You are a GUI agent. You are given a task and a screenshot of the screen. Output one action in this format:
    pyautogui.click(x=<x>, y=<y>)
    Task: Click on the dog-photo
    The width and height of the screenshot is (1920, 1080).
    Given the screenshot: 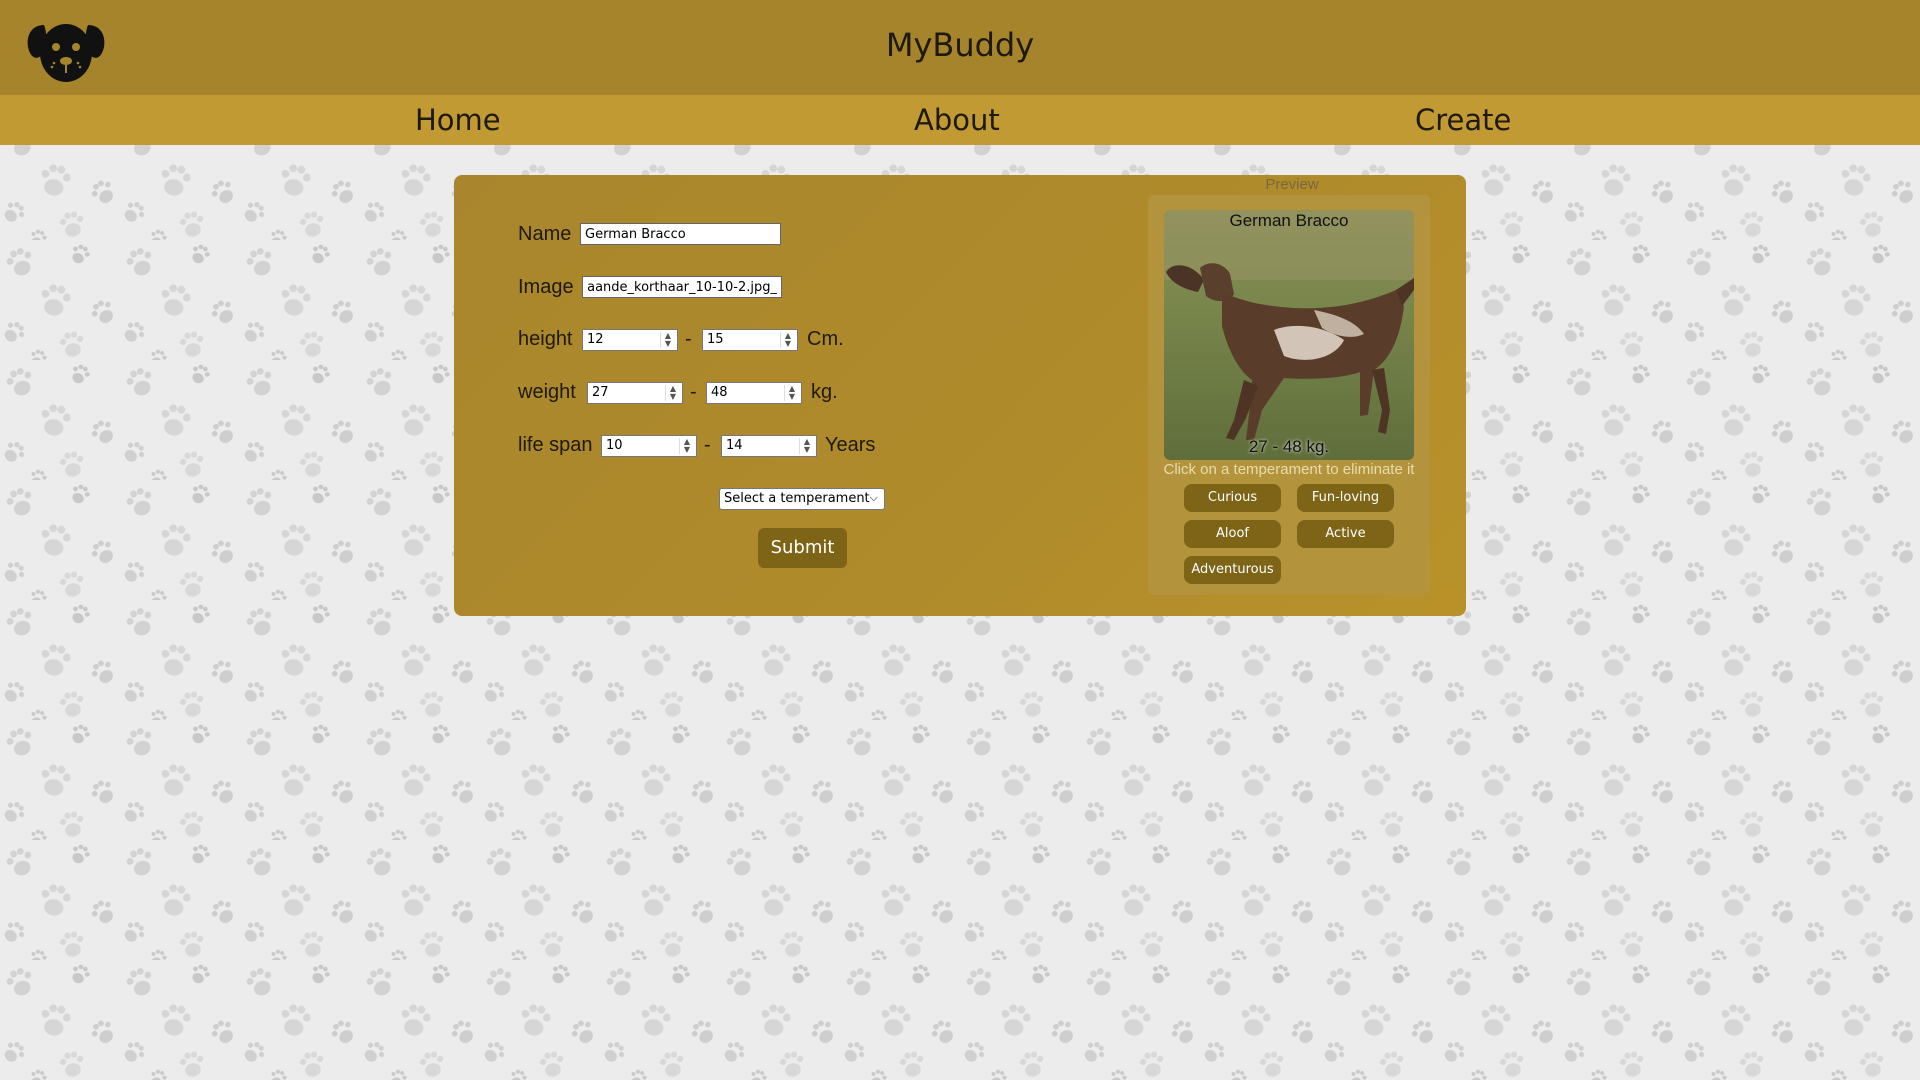 What is the action you would take?
    pyautogui.click(x=1289, y=335)
    